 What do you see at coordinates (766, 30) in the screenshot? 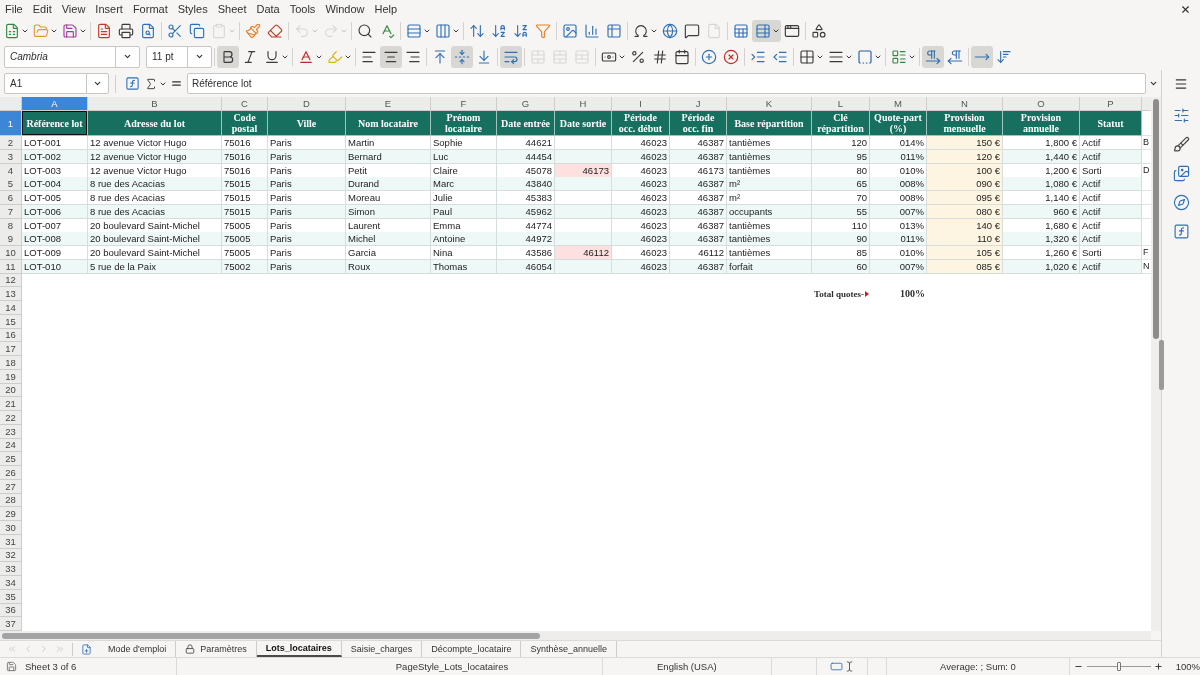
I see `freeze-button` at bounding box center [766, 30].